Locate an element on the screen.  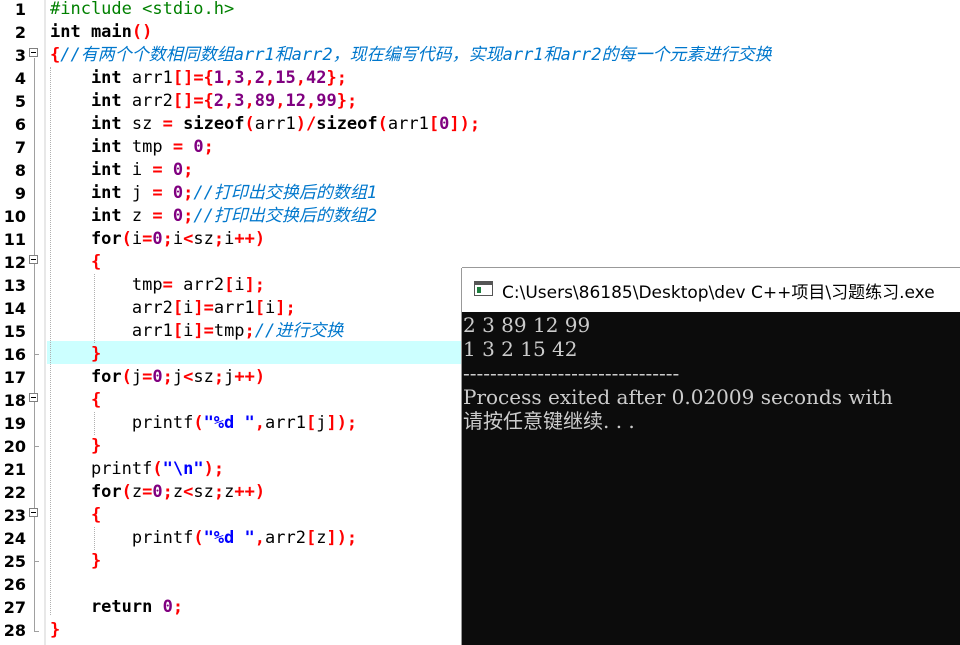
line-number: 22 is located at coordinates (14, 492).